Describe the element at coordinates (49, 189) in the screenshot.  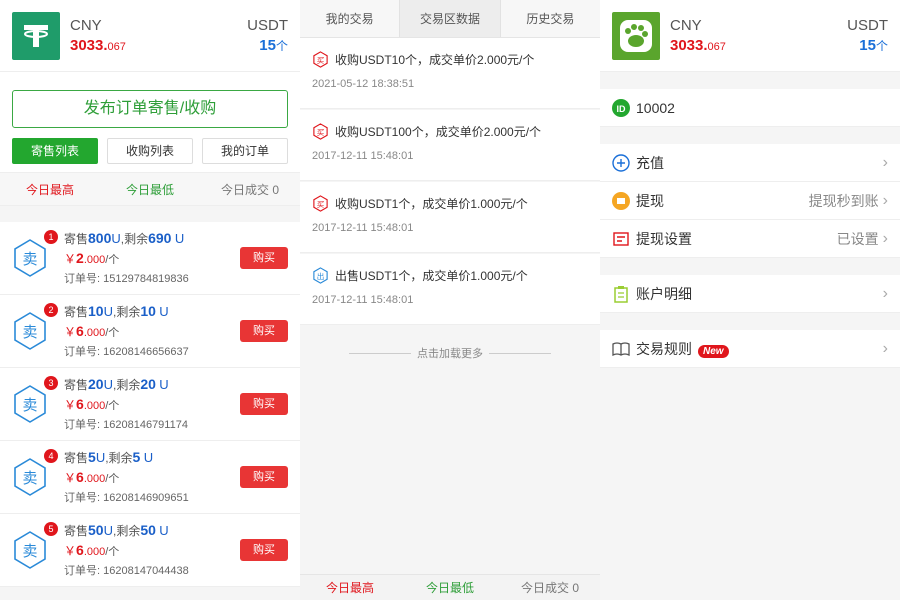
I see `stat-today-high: 今日最高` at that location.